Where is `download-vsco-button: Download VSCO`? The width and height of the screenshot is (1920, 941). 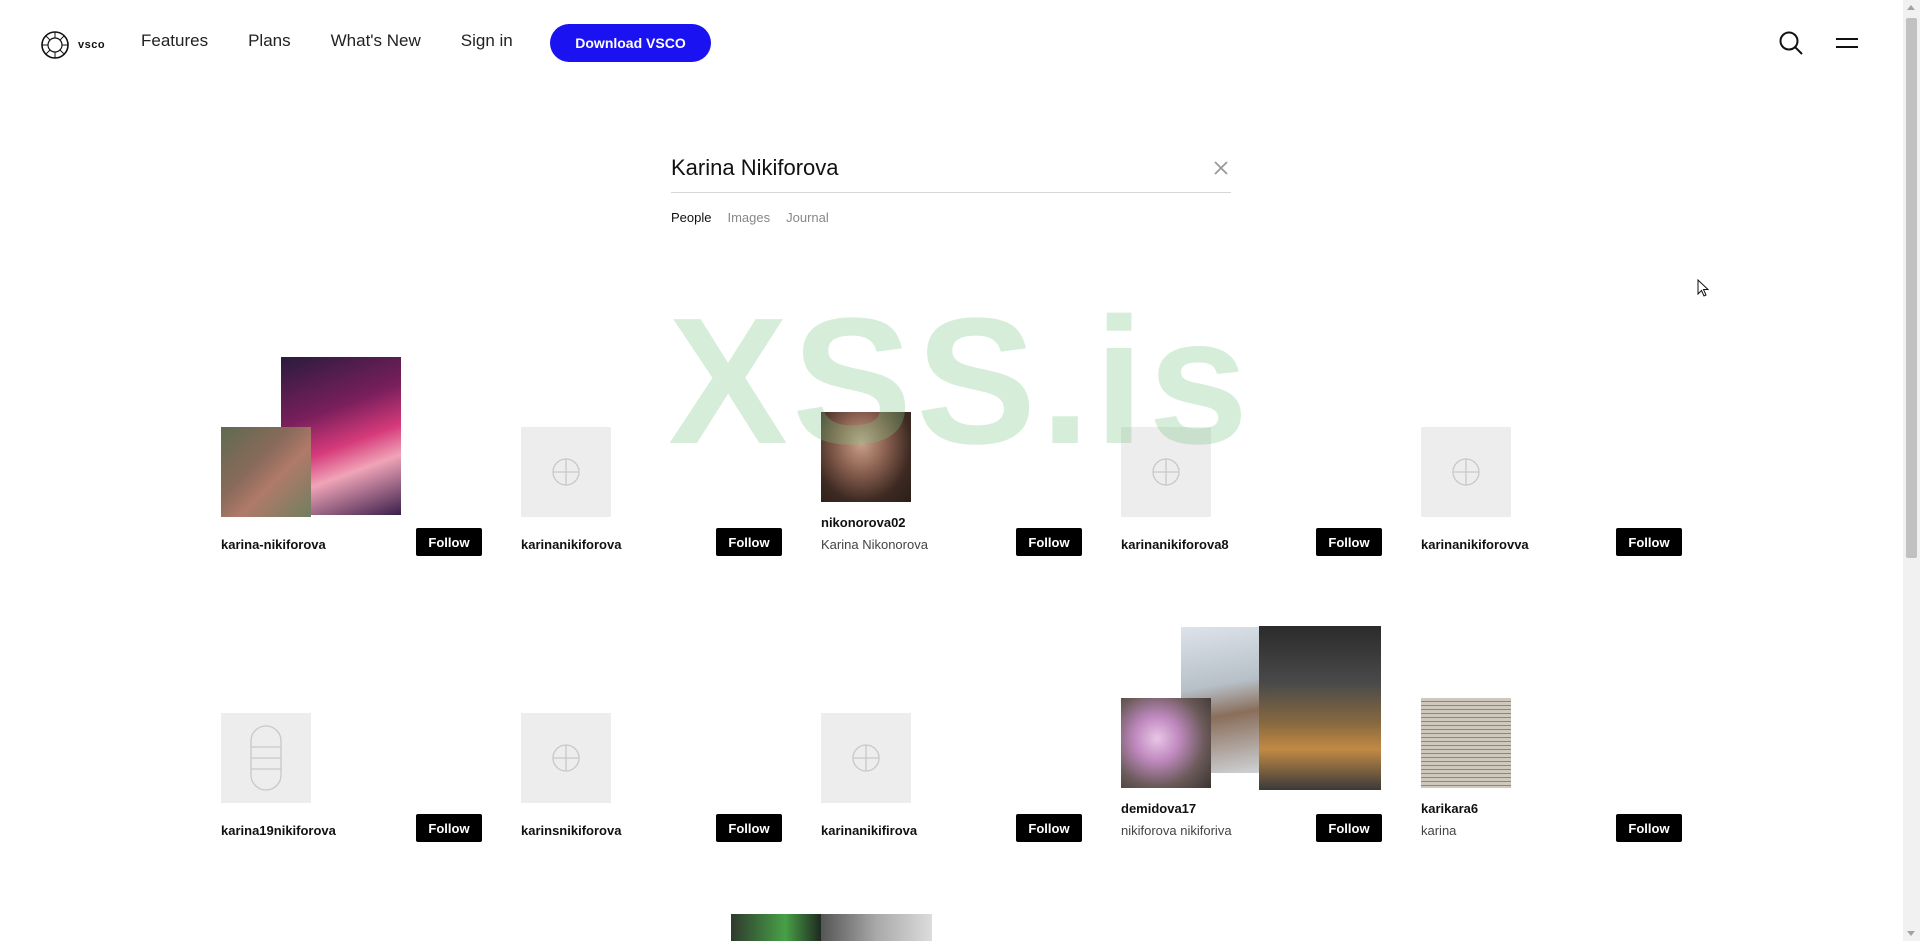
download-vsco-button: Download VSCO is located at coordinates (630, 43).